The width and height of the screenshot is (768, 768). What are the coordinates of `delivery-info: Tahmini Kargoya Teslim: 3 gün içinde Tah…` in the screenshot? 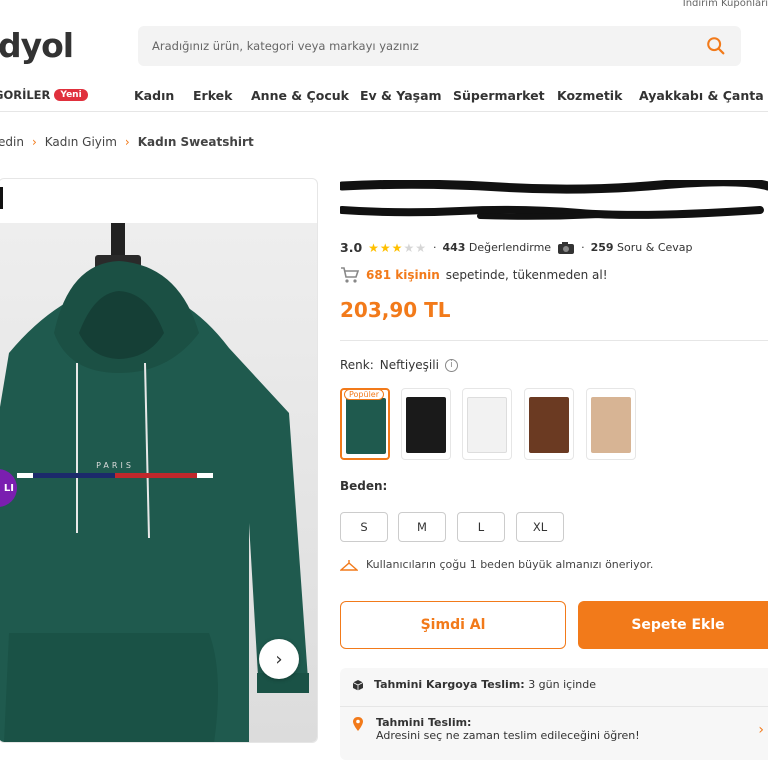 It's located at (554, 714).